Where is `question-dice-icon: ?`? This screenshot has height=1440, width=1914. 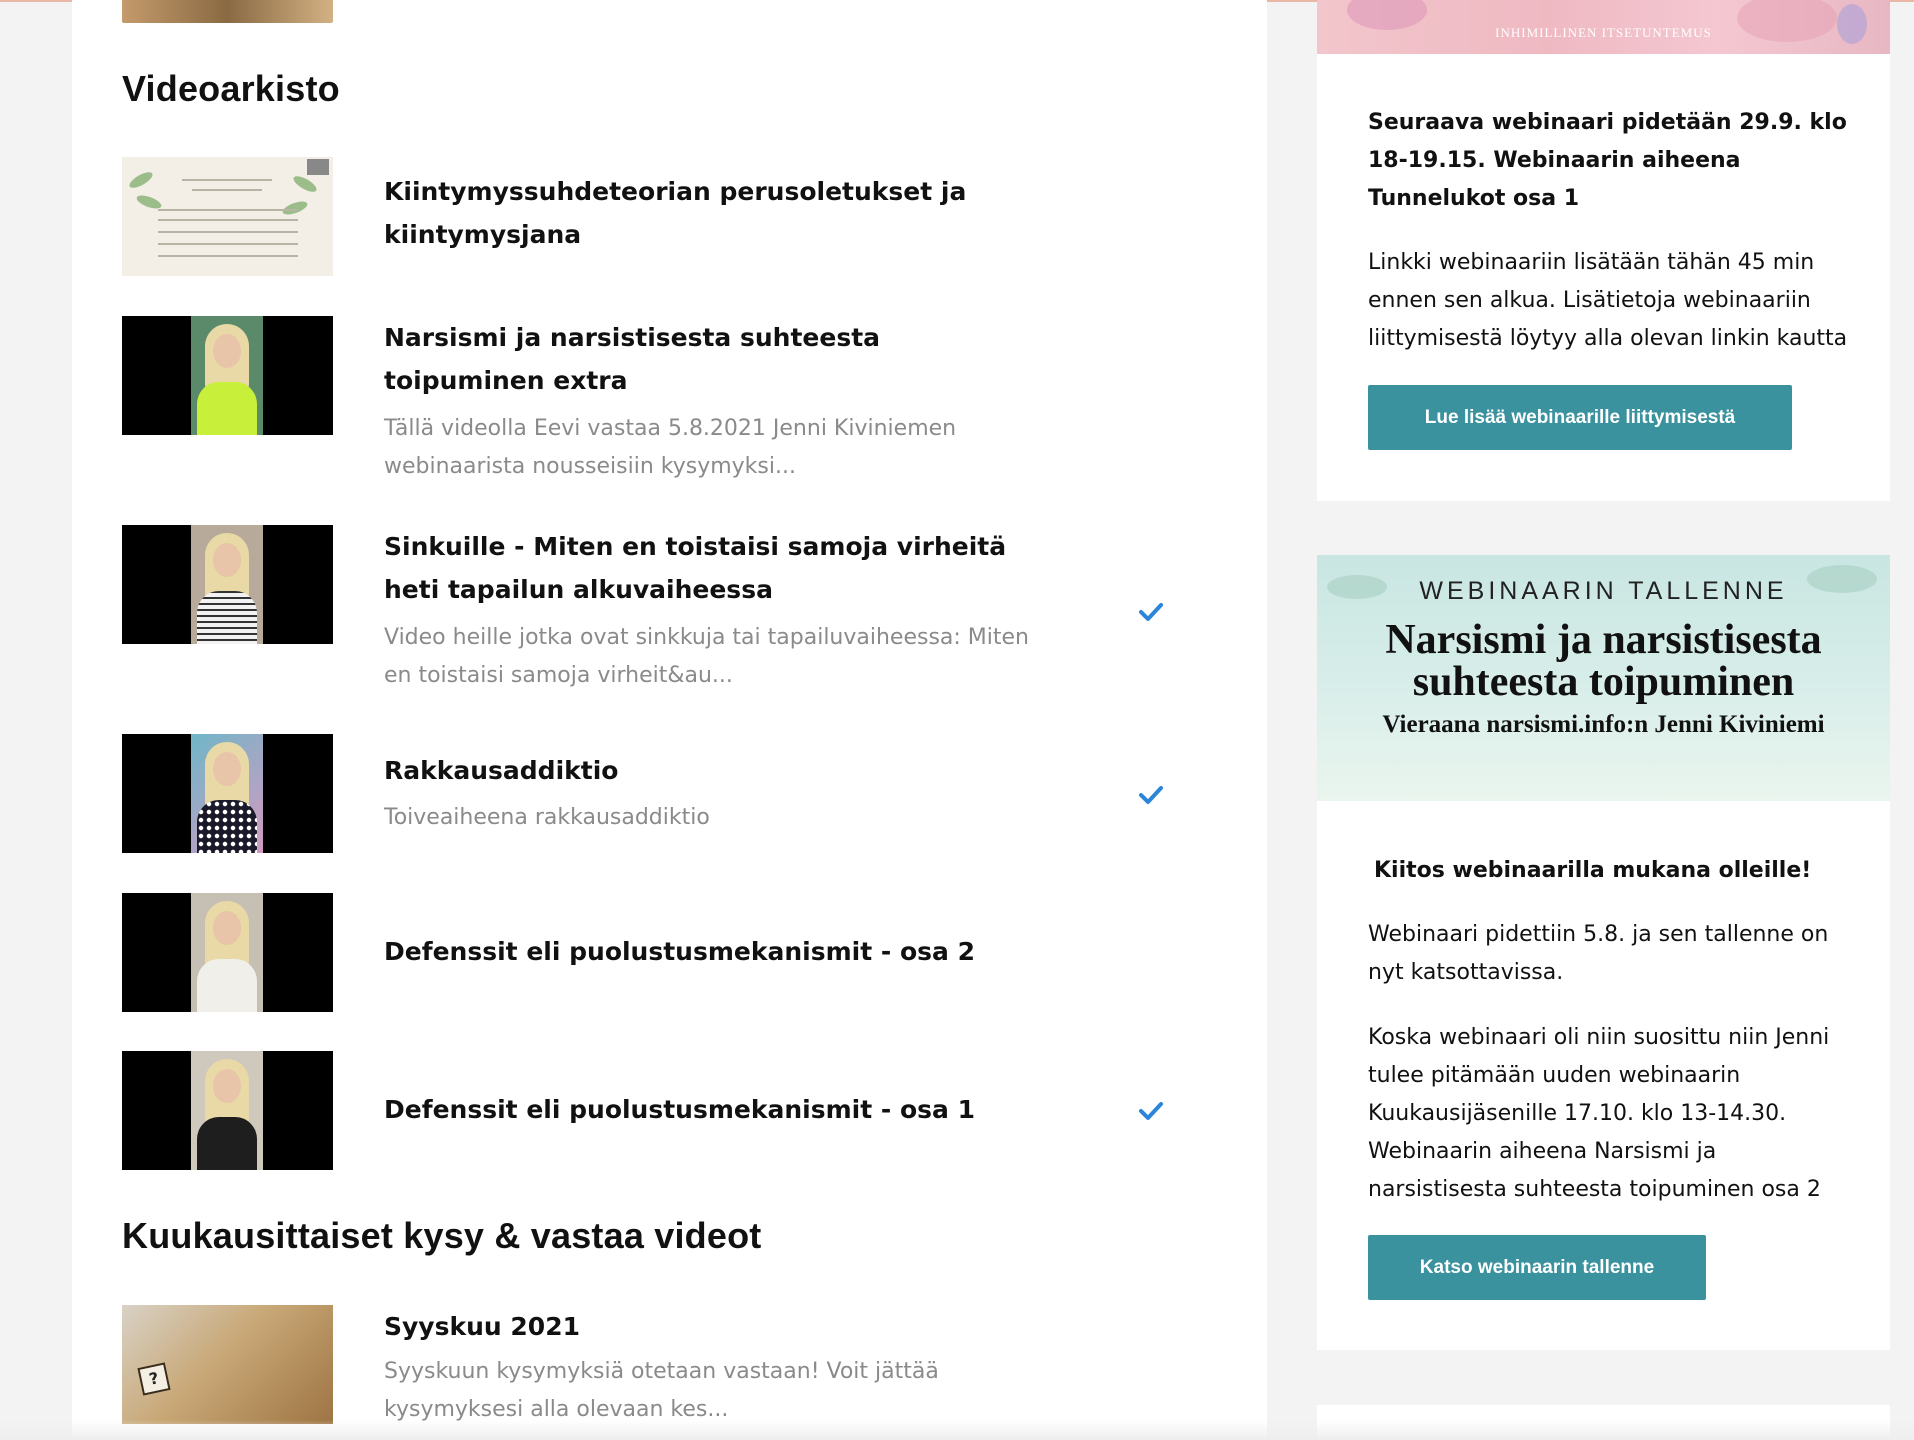
question-dice-icon: ? is located at coordinates (154, 1379).